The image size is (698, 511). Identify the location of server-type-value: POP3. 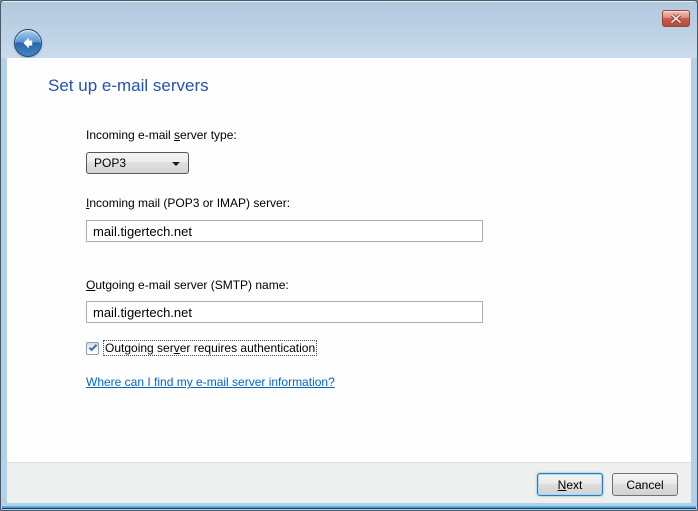
(110, 163).